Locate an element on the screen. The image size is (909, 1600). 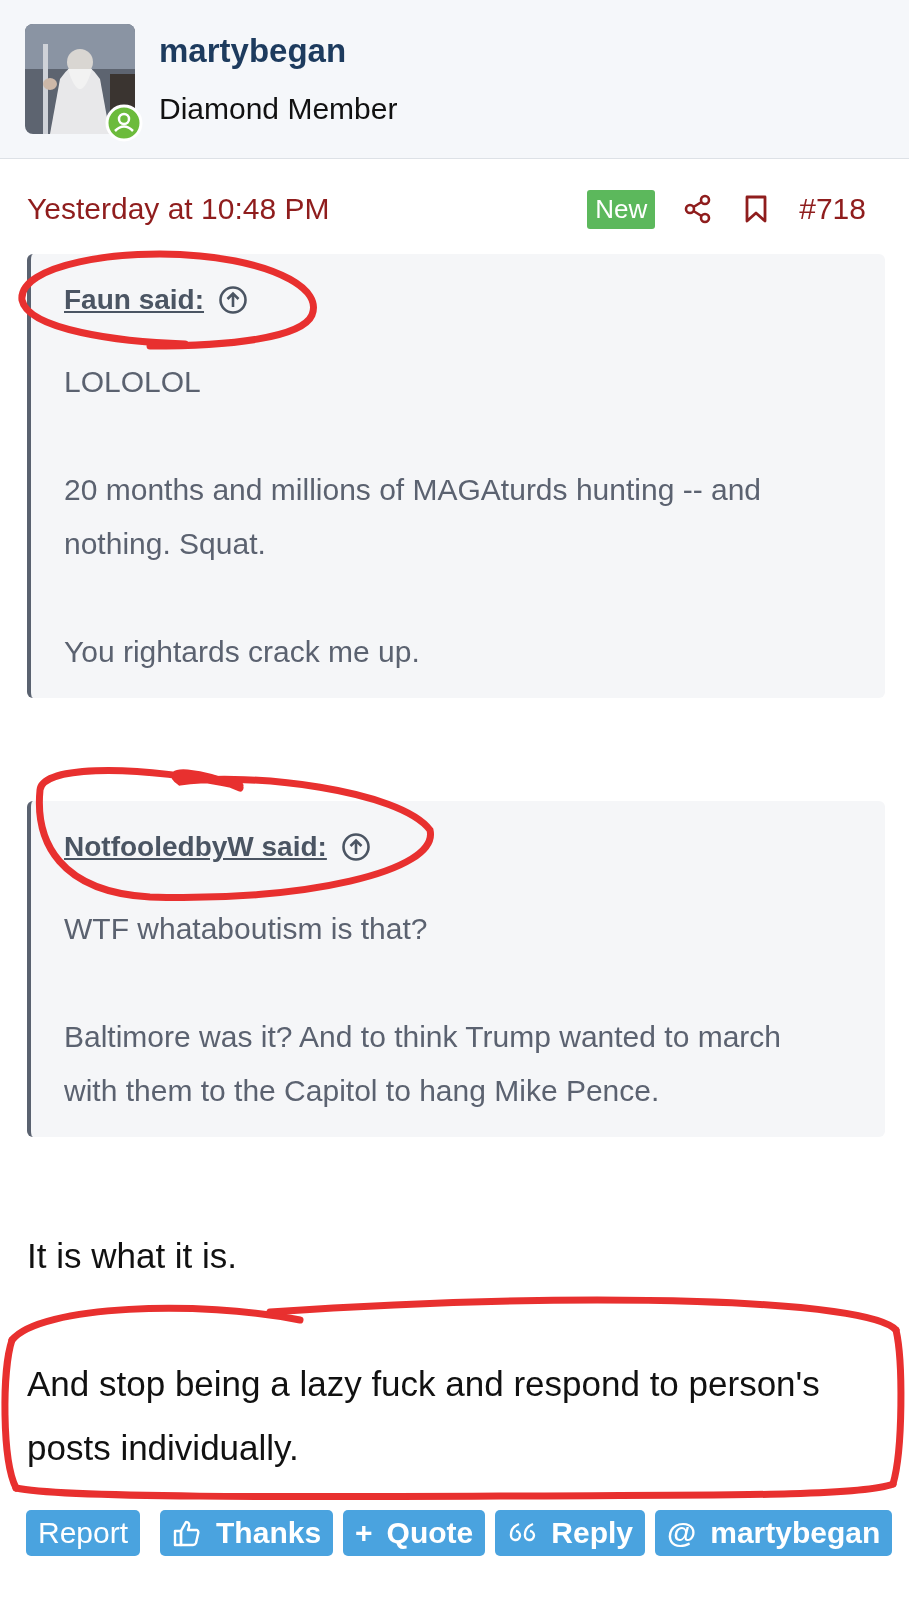
quote-text: WTF whataboutism is that? is located at coordinates (246, 929).